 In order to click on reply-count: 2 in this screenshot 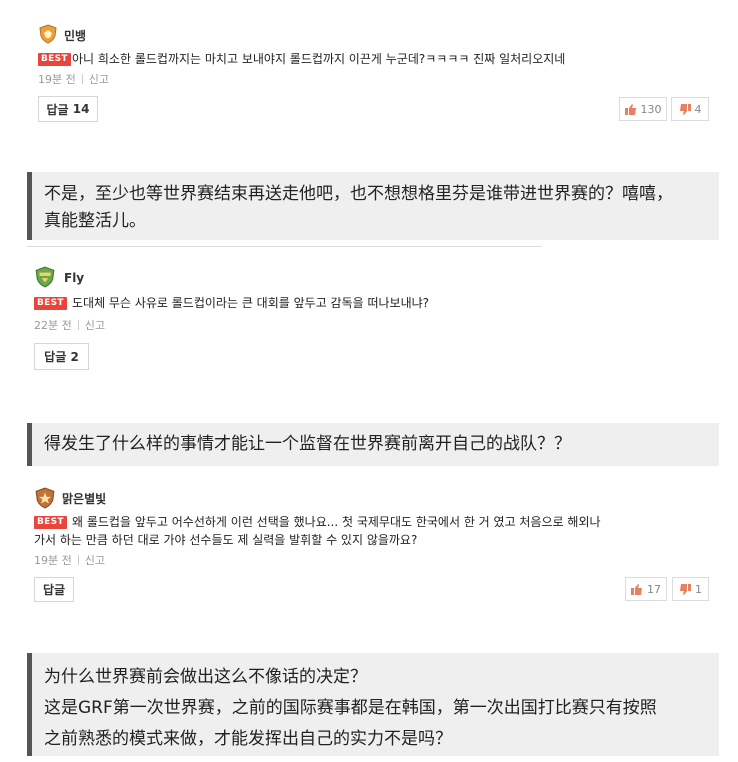, I will do `click(74, 356)`.